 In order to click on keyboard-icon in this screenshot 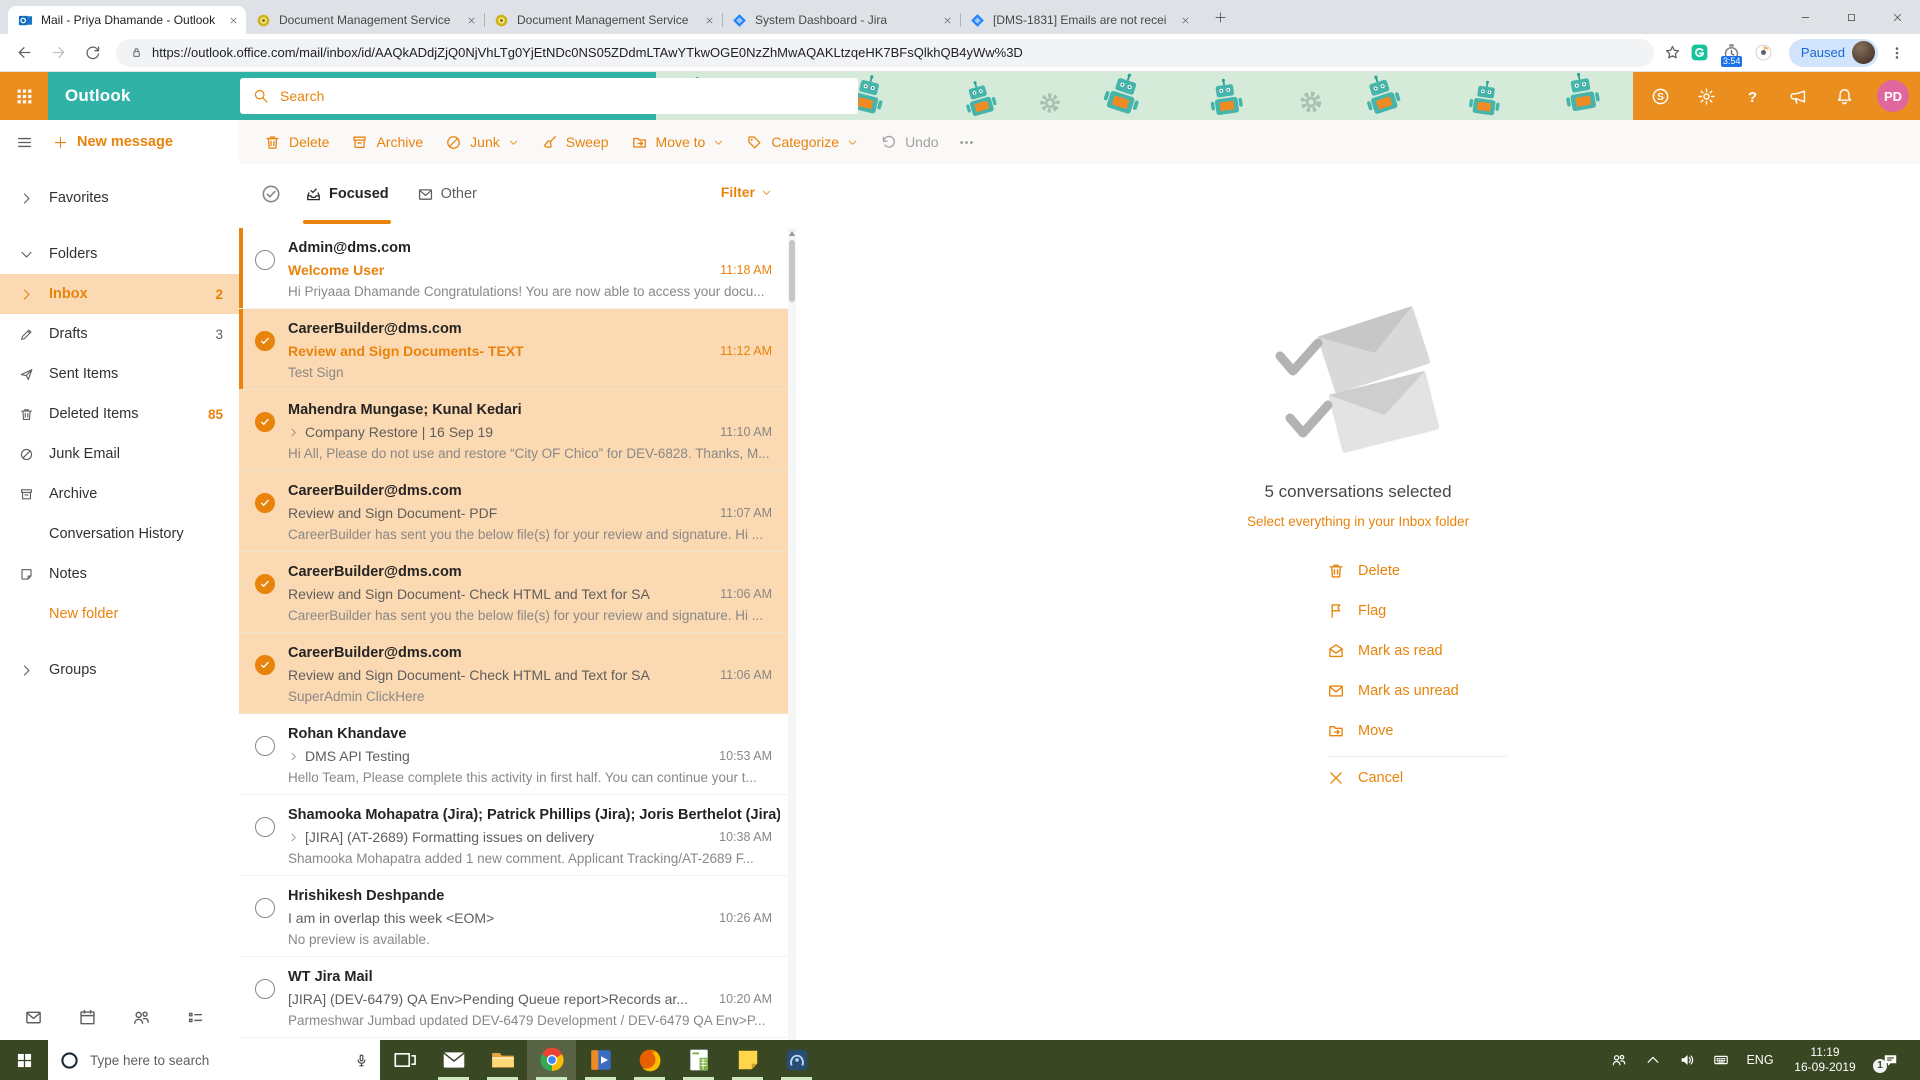, I will do `click(1721, 1060)`.